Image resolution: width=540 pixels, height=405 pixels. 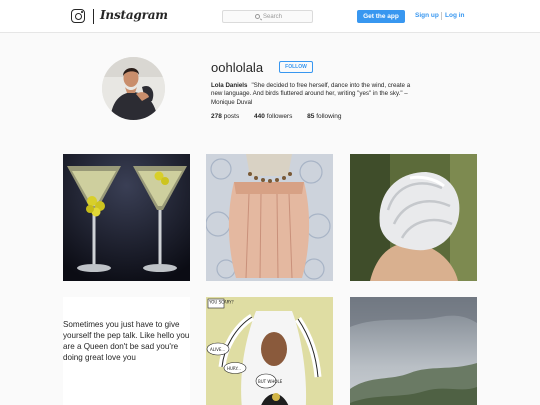 I want to click on get-the-app-button: Get the app, so click(x=381, y=16).